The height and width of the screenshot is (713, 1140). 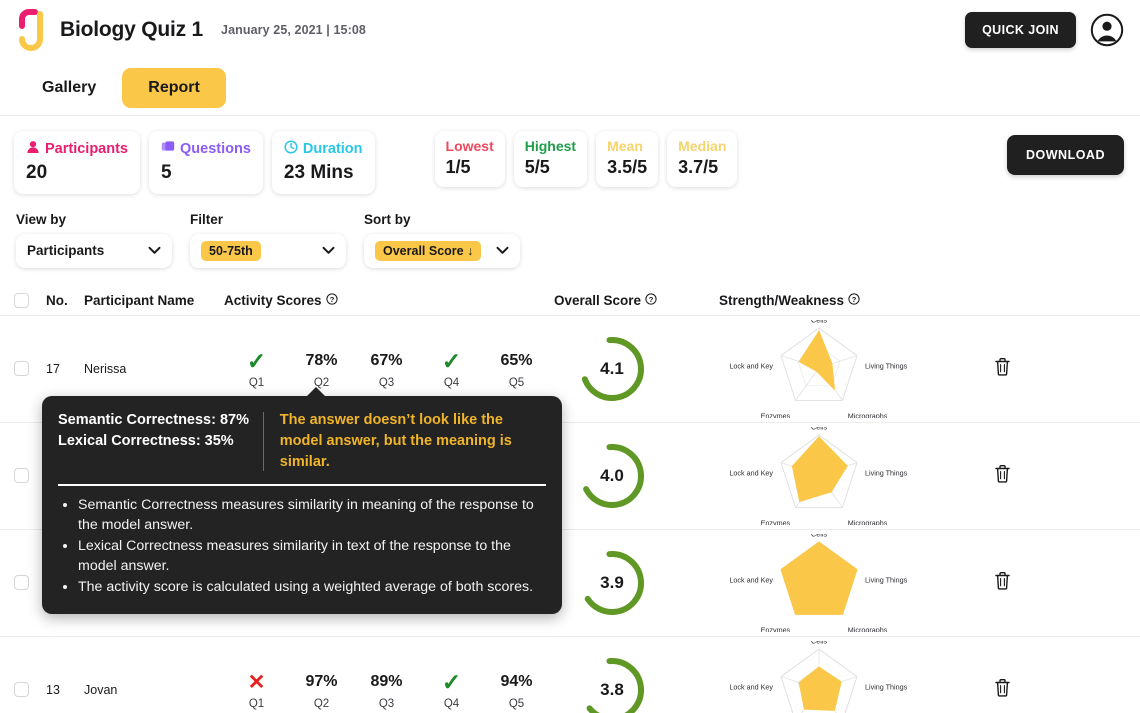 I want to click on duration-label-row: Duration, so click(x=323, y=149).